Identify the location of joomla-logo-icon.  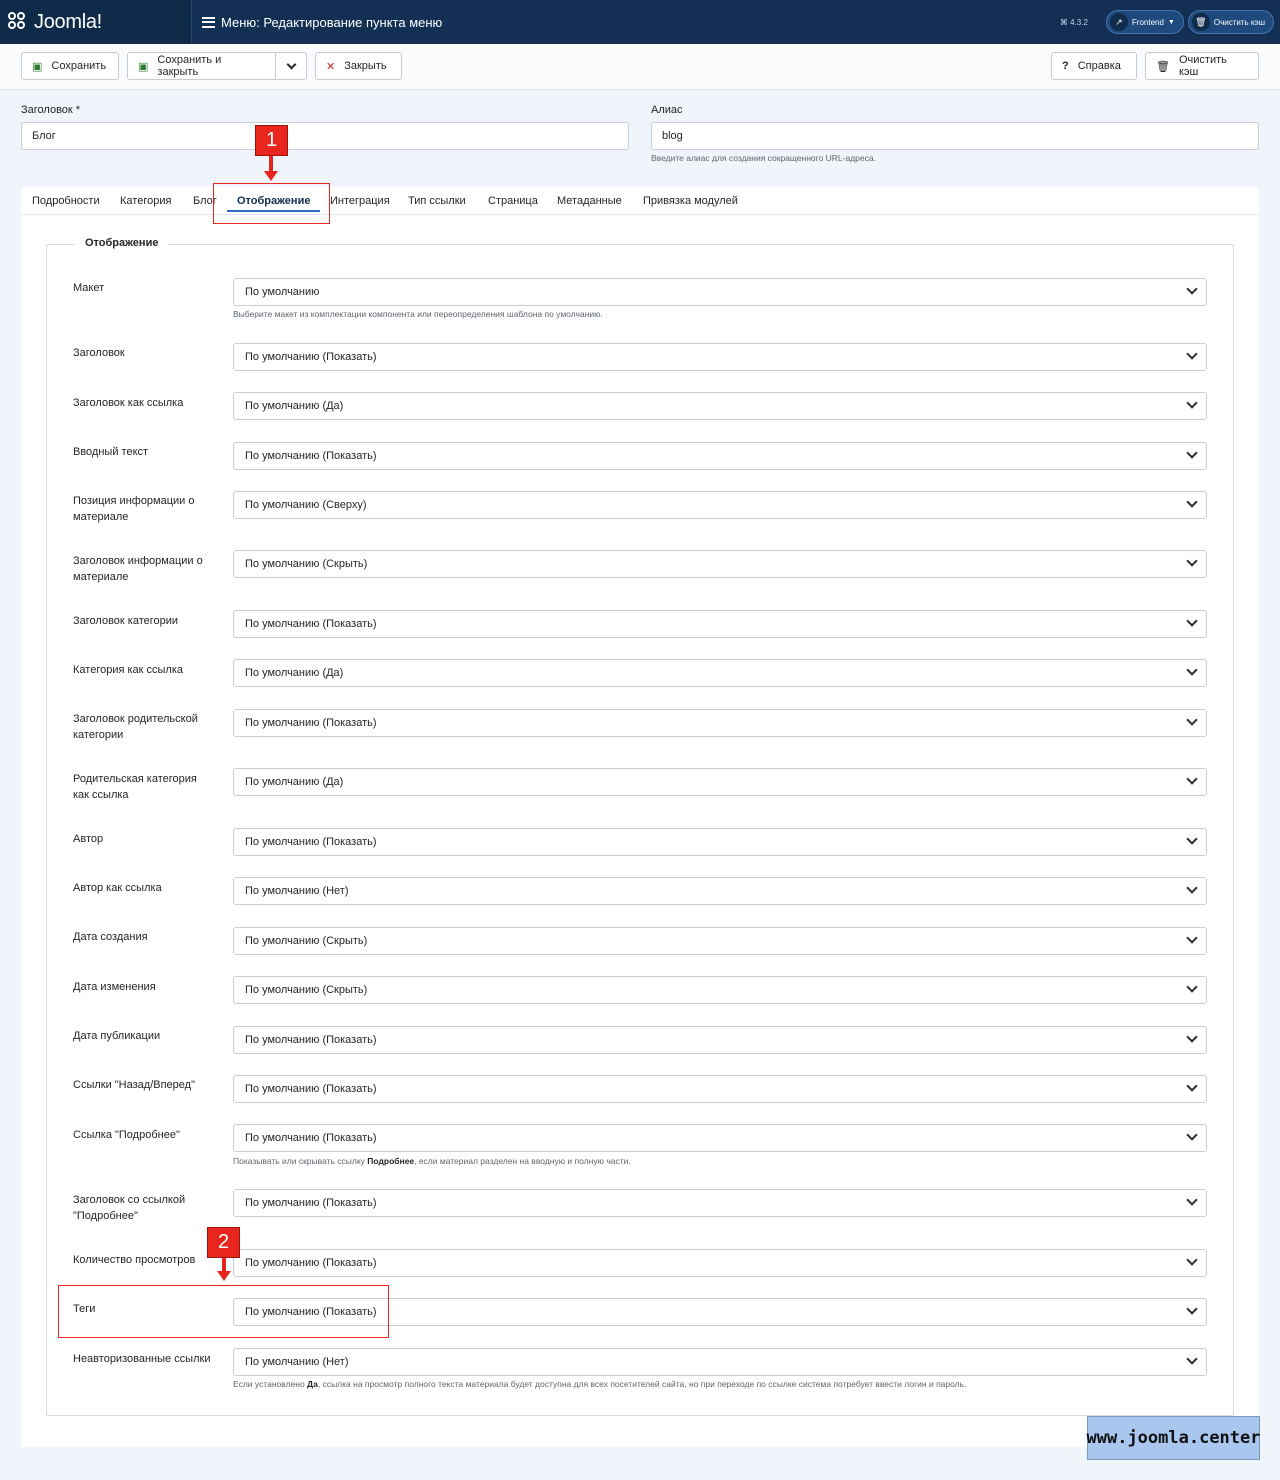
(18, 22).